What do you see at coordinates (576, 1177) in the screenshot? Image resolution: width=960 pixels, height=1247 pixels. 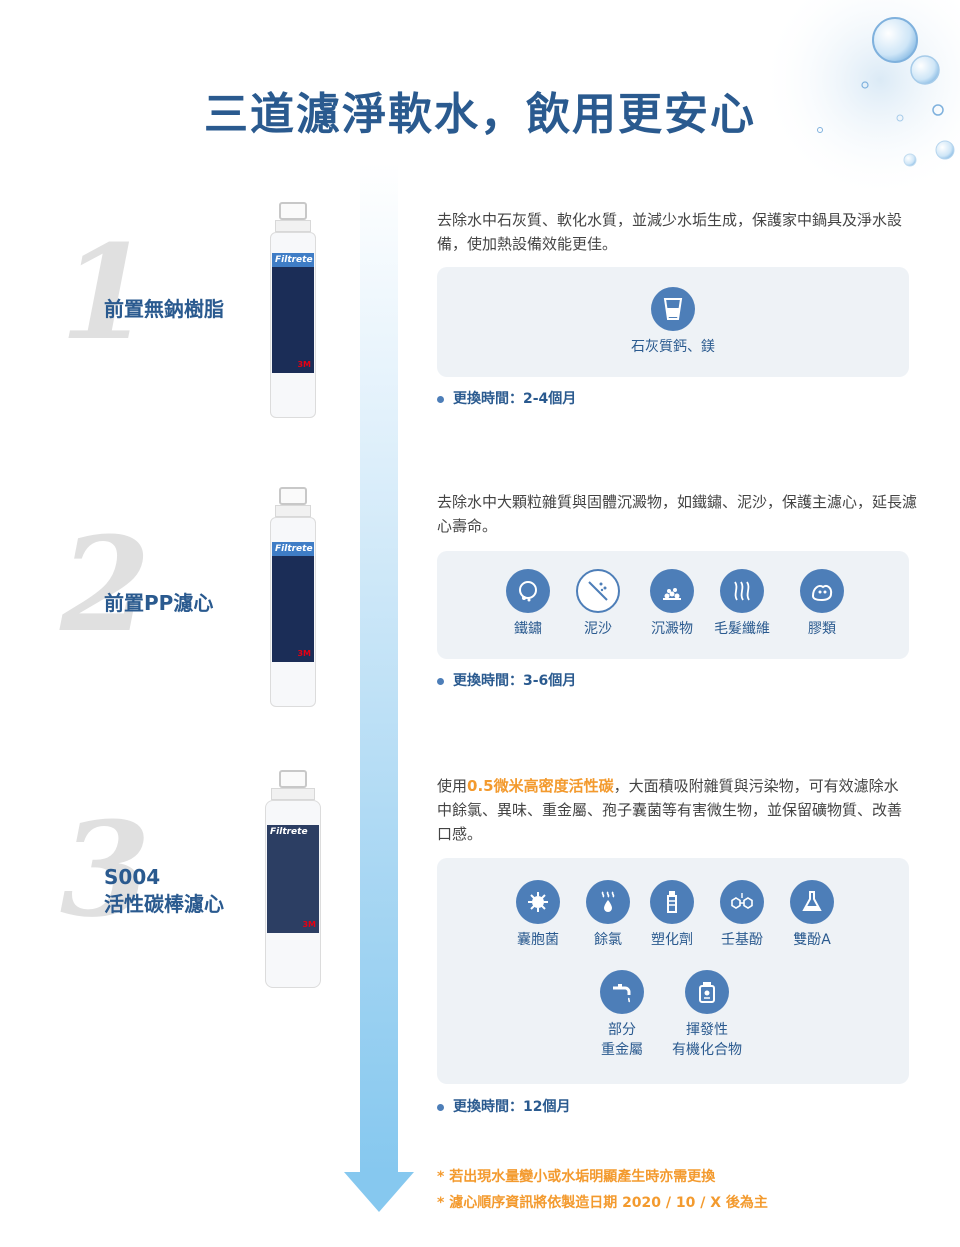 I see `note-replace-condition: * 若出現水量變小或水垢明顯產生時亦需更換` at bounding box center [576, 1177].